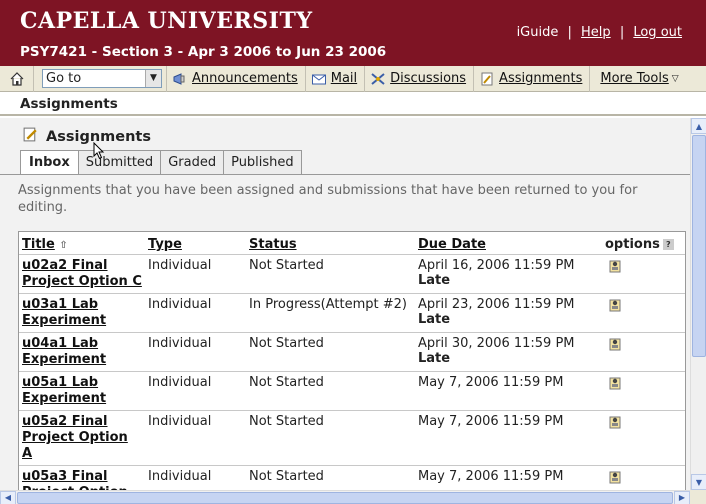 The image size is (706, 504). What do you see at coordinates (75, 437) in the screenshot?
I see `assignment-title-link: u05a2 Final Project Option A` at bounding box center [75, 437].